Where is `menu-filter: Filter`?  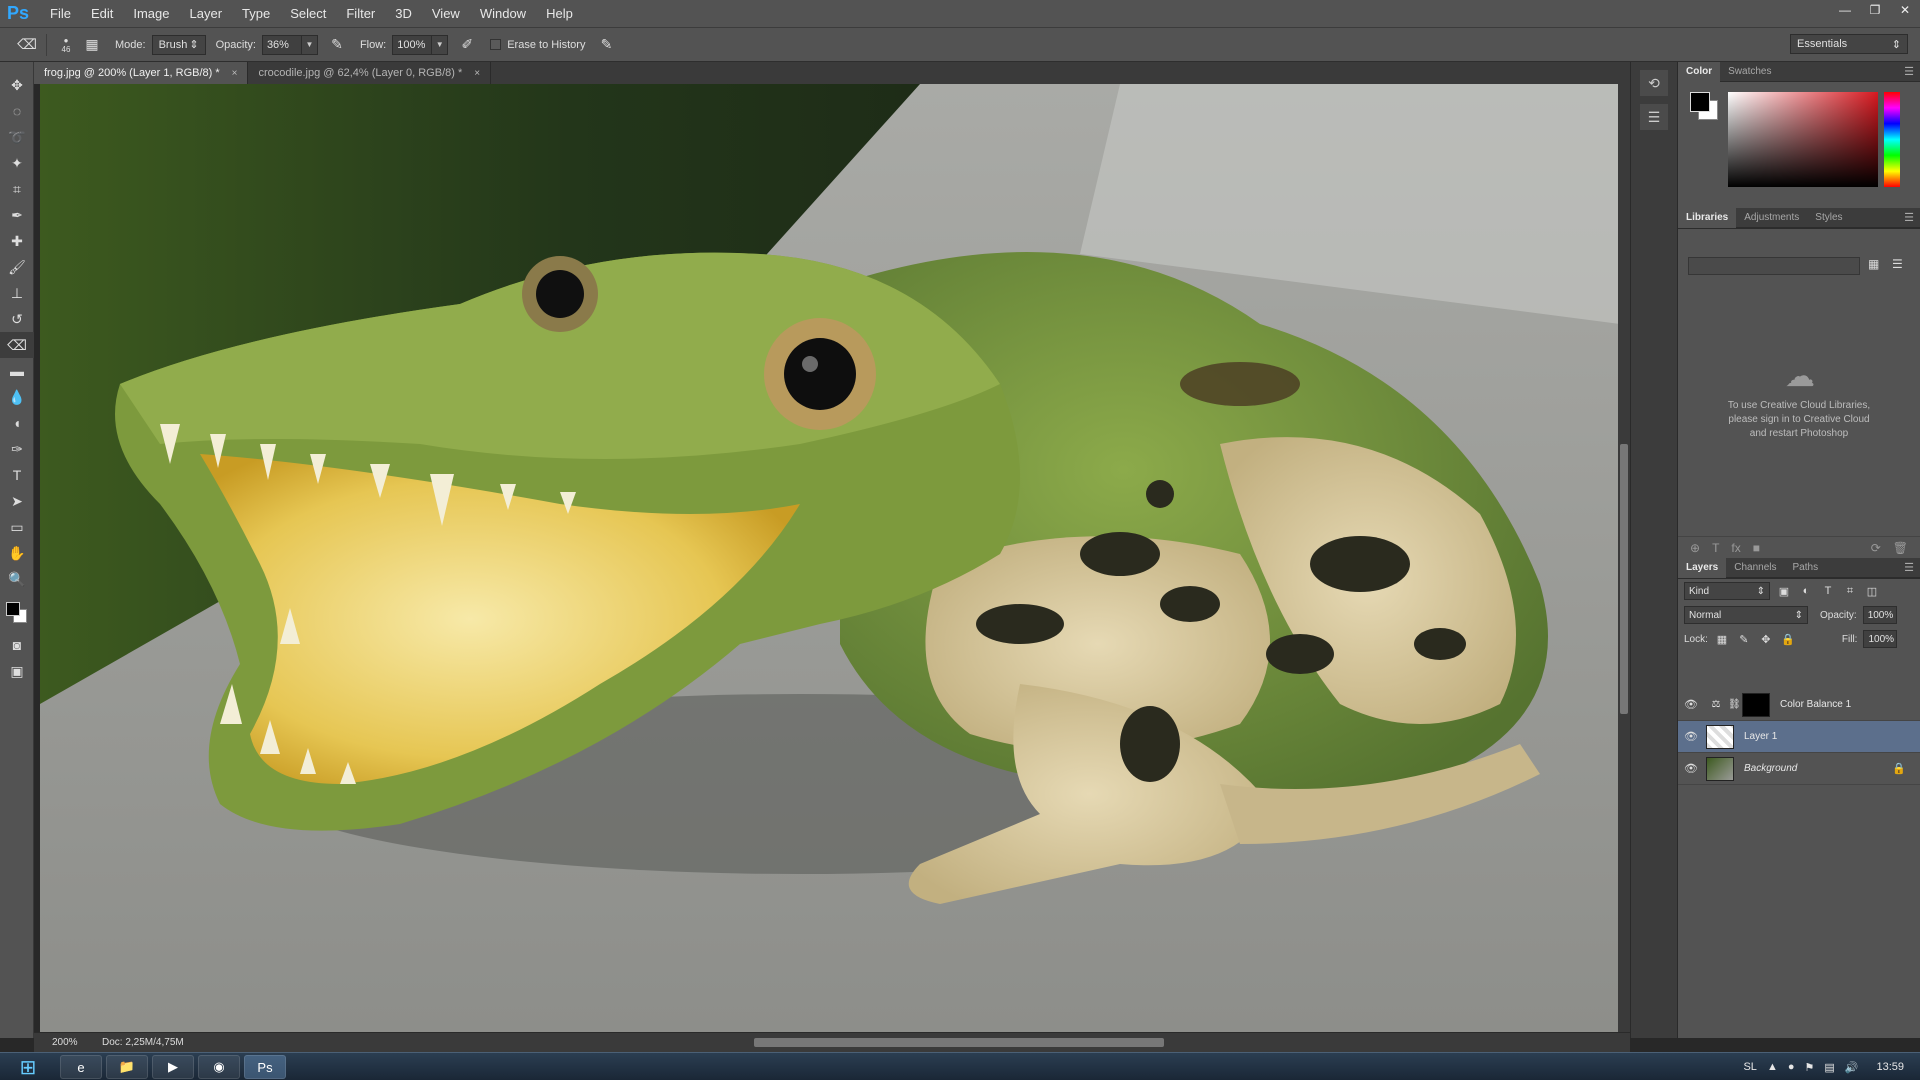
menu-filter: Filter is located at coordinates (360, 14).